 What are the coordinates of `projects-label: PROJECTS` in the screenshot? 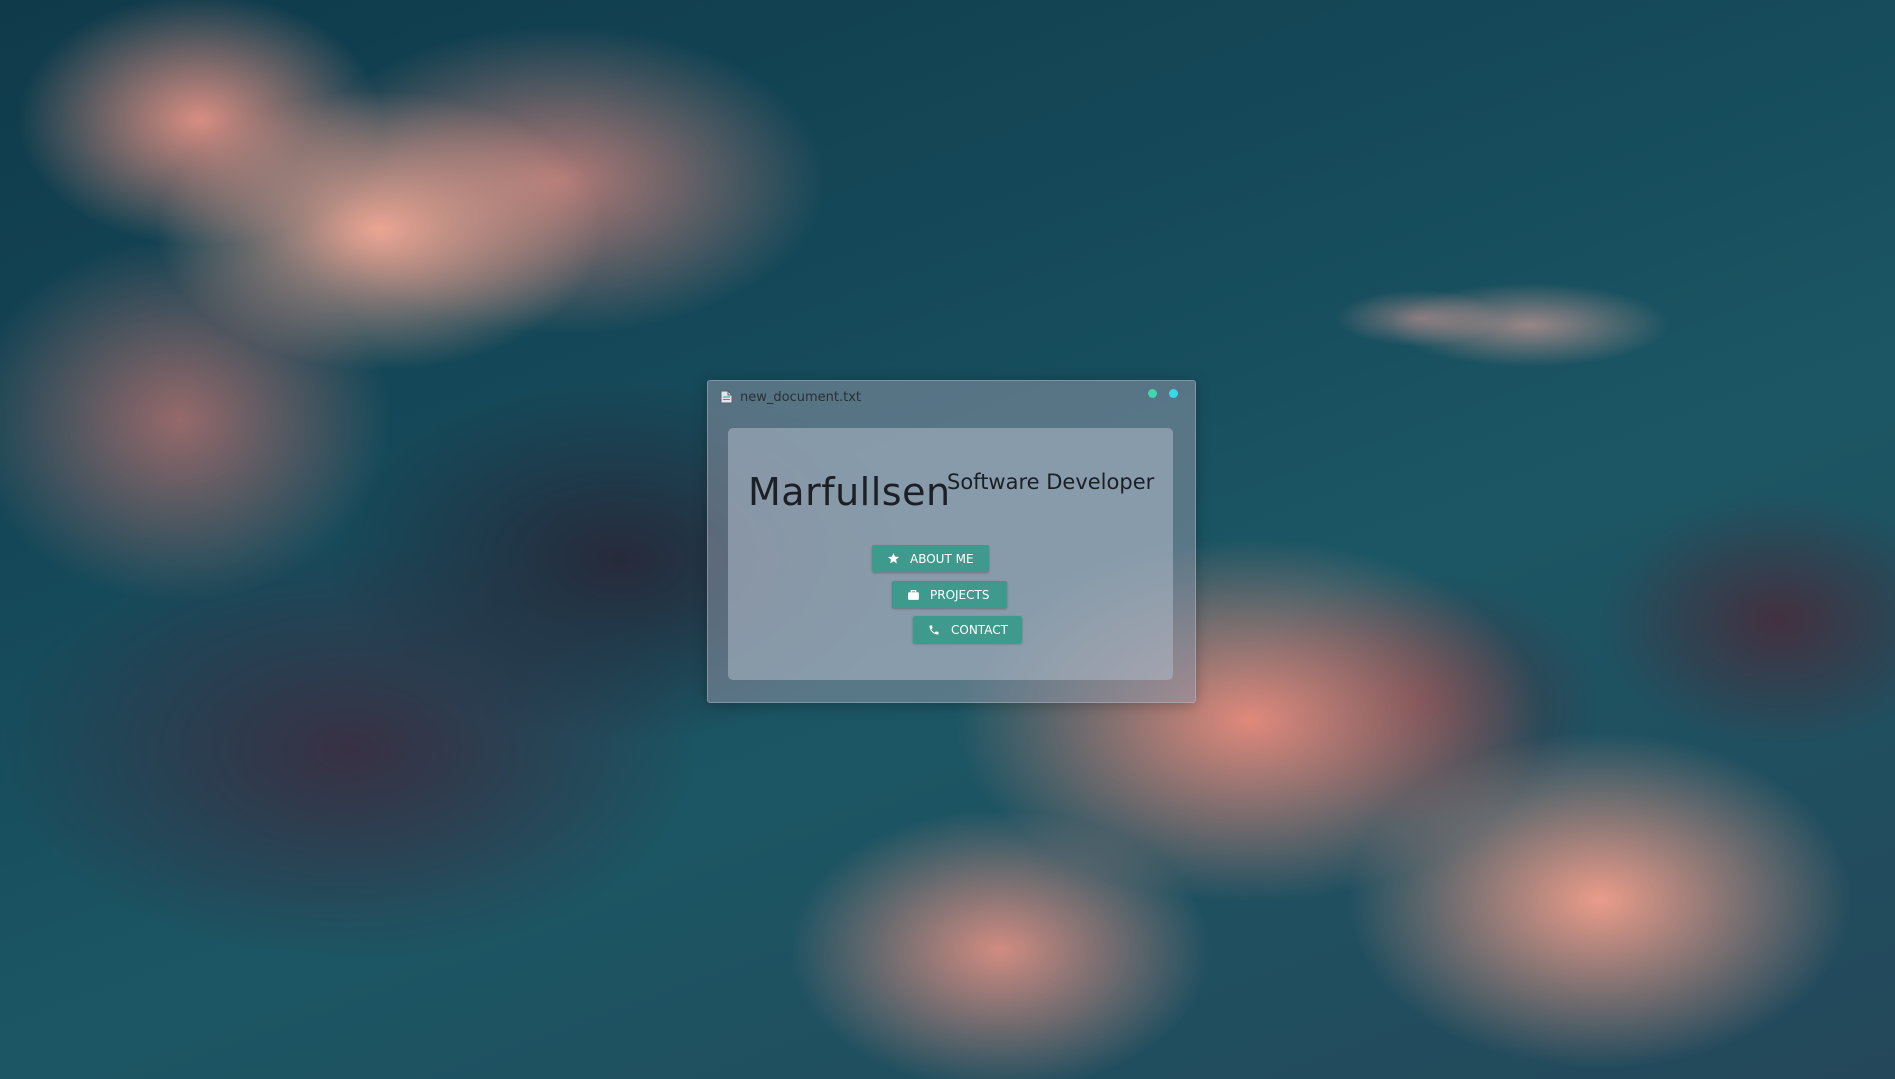 It's located at (960, 594).